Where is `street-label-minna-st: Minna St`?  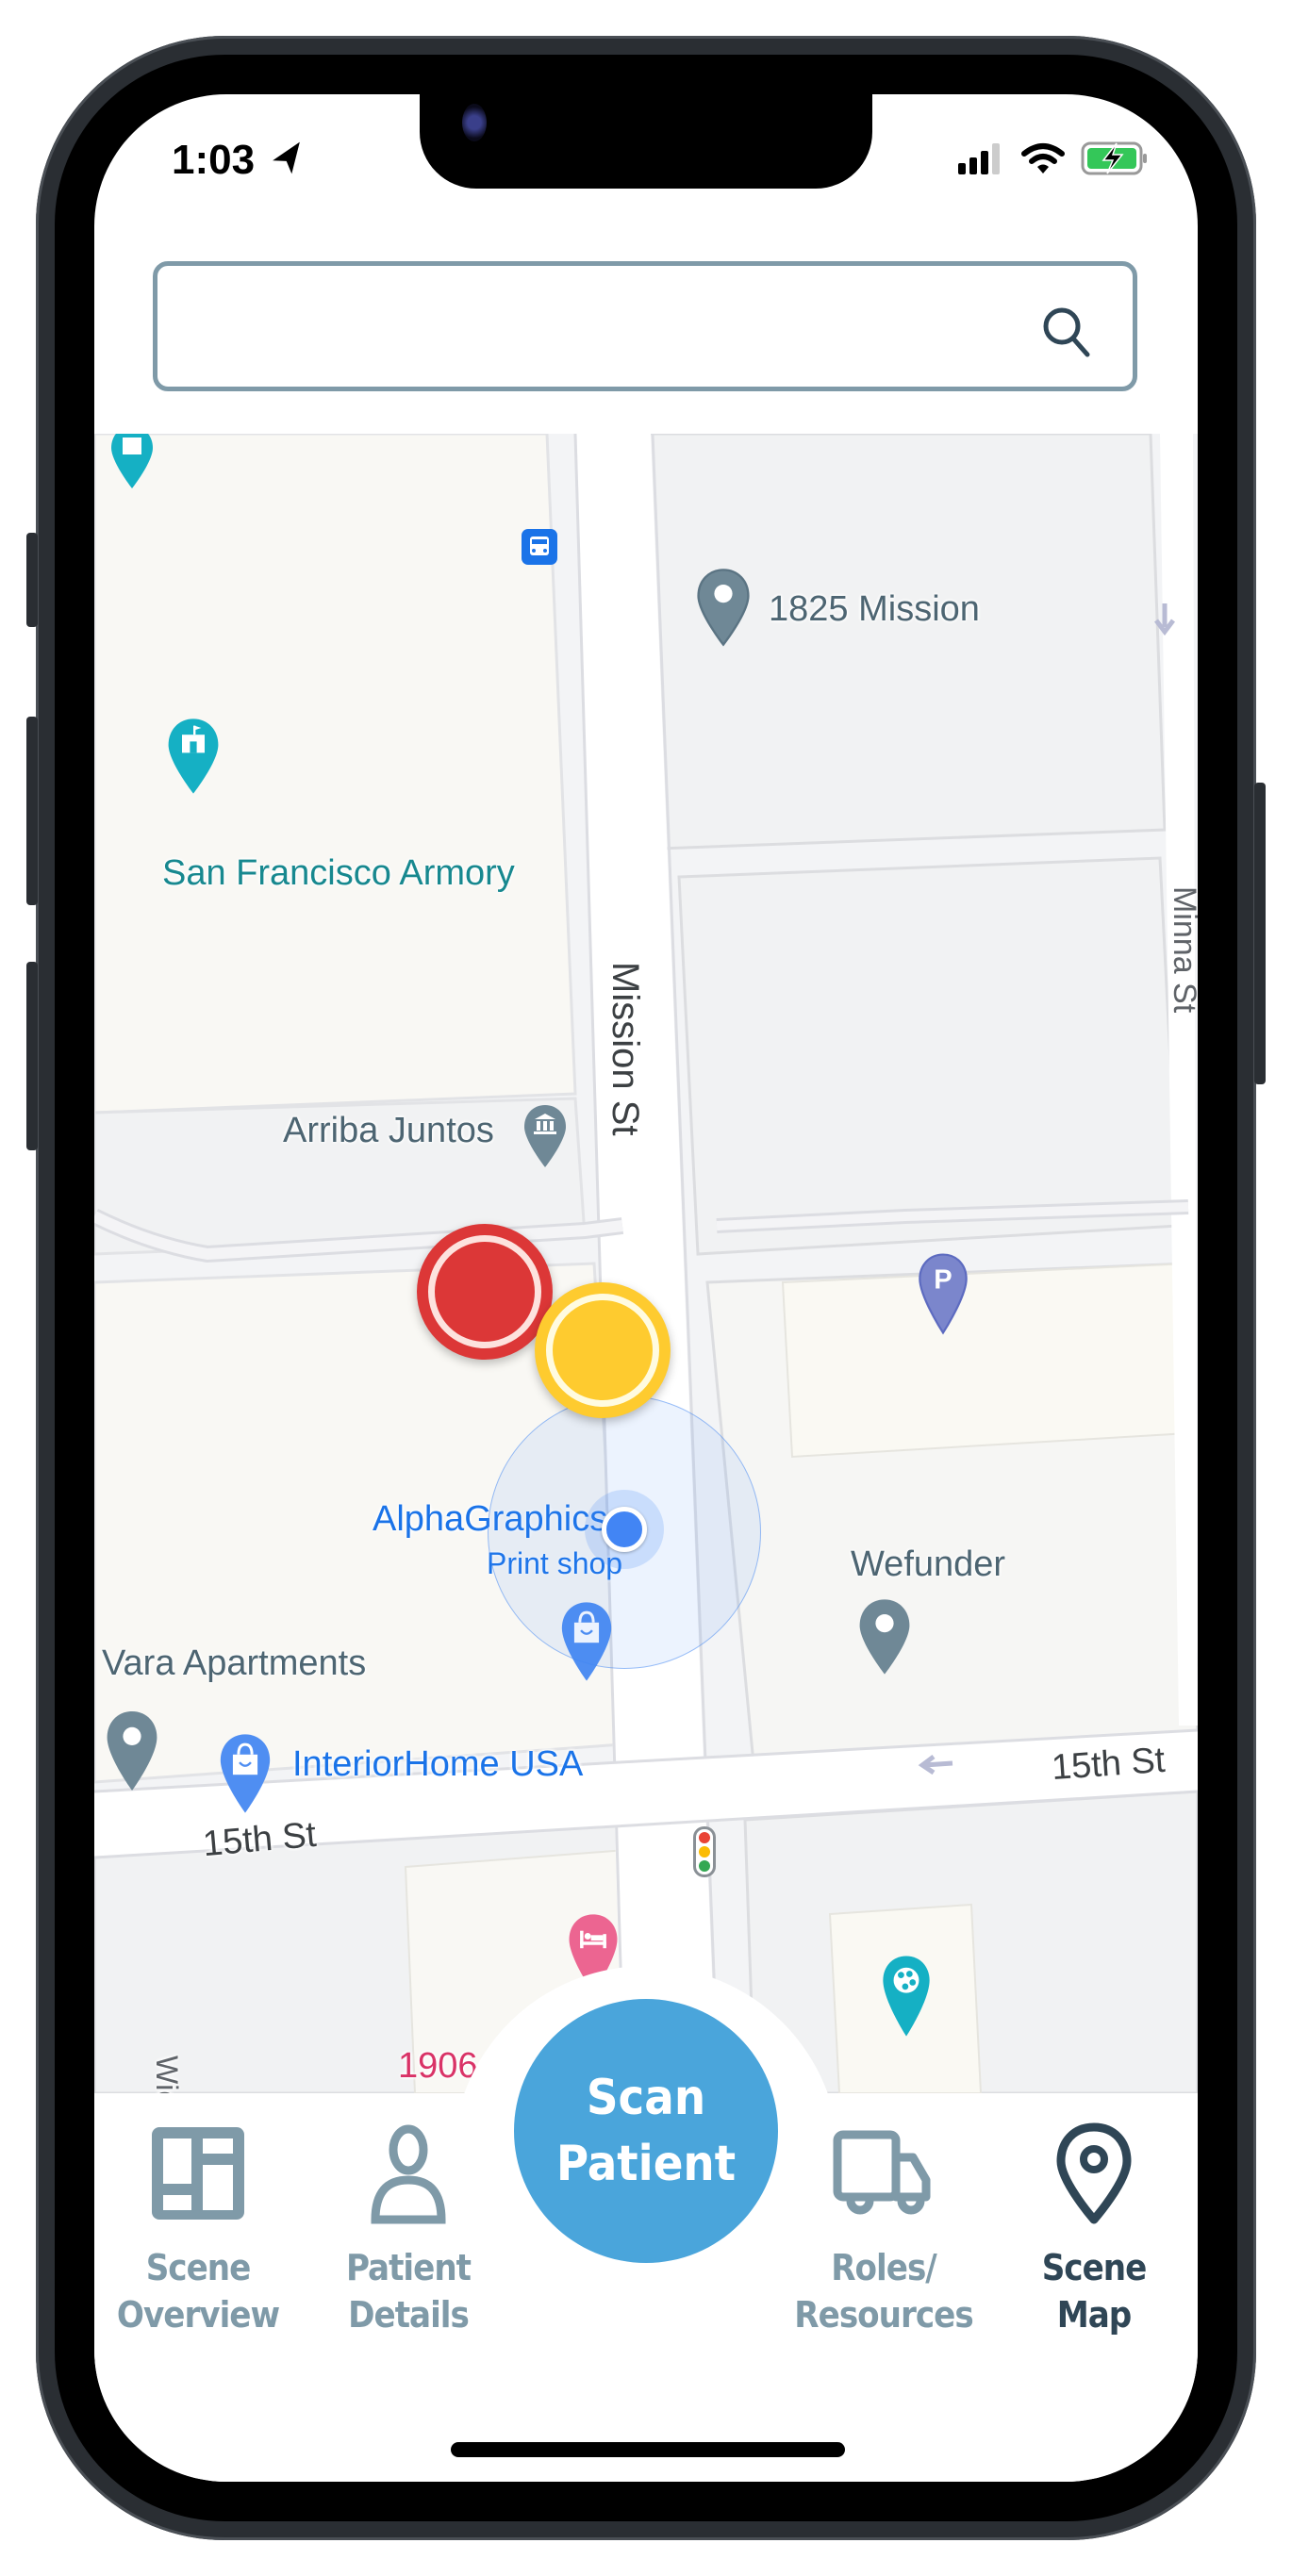 street-label-minna-st: Minna St is located at coordinates (1182, 950).